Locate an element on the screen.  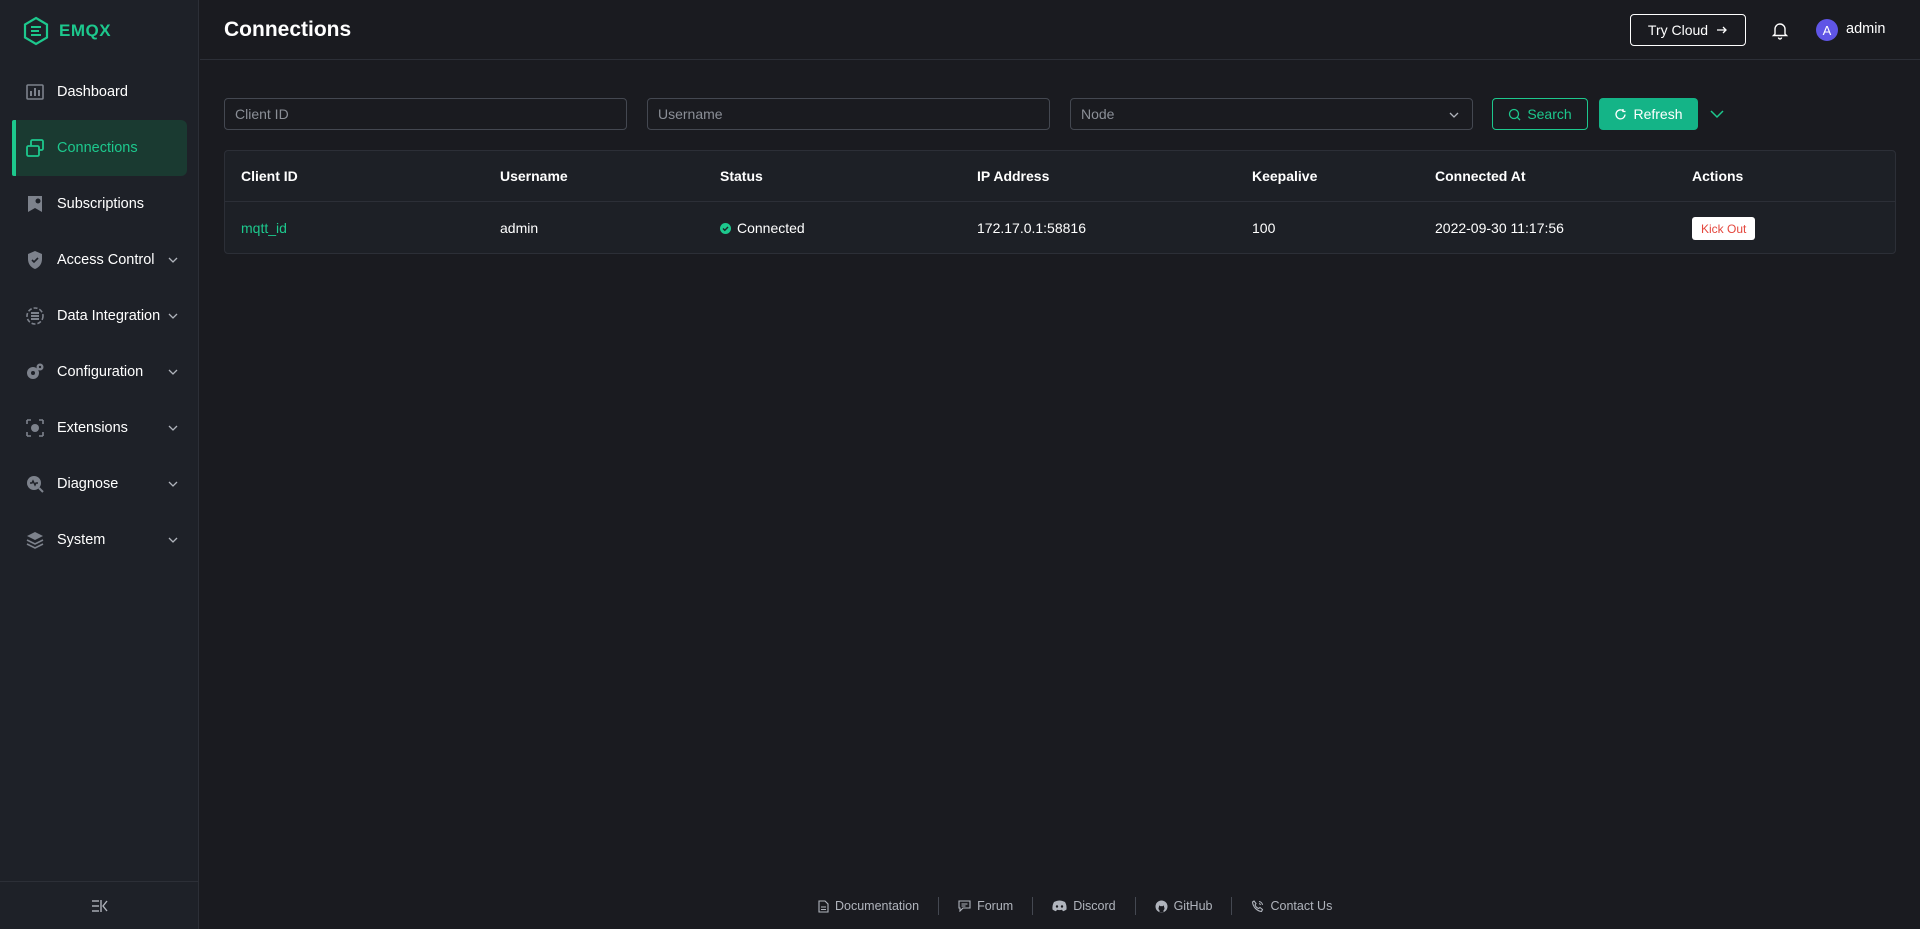
sidebar-item-configuration: Configuration is located at coordinates (99, 372).